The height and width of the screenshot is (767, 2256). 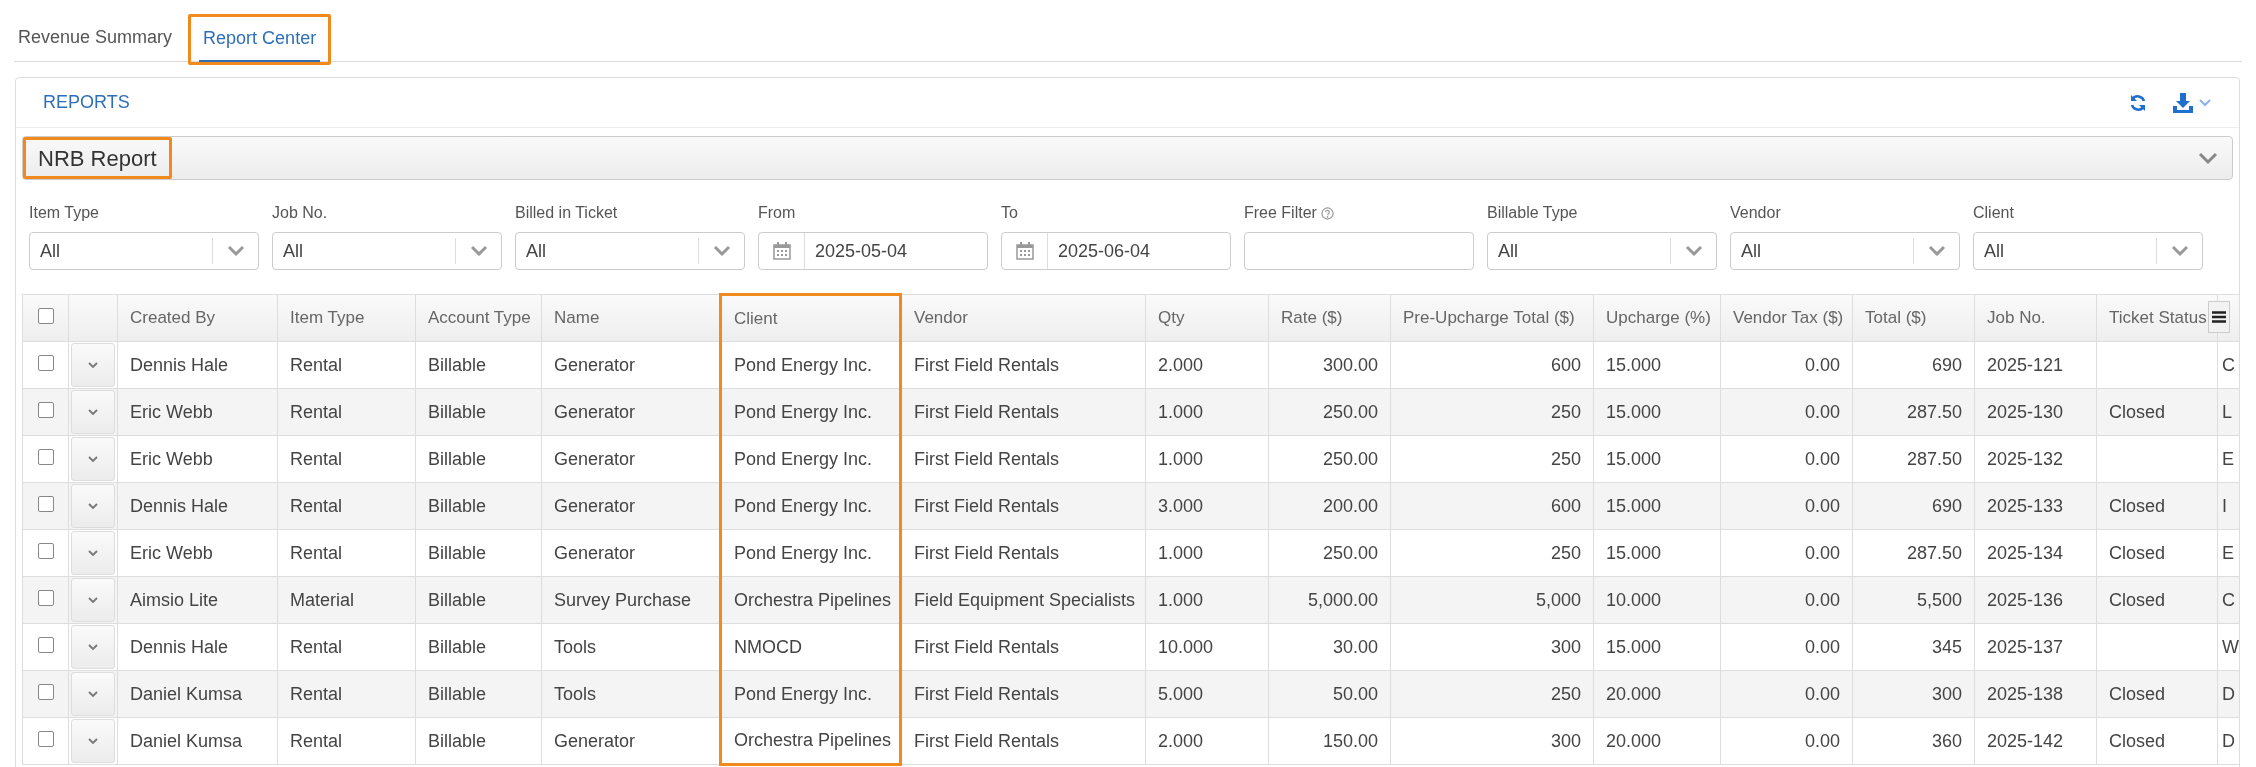 I want to click on refresh-icon, so click(x=2138, y=102).